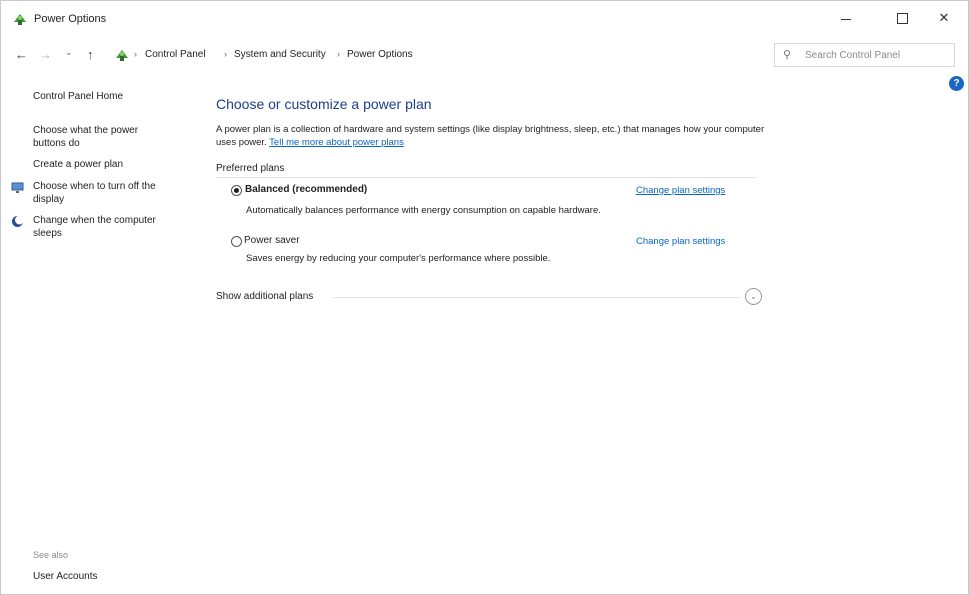 This screenshot has width=969, height=595. I want to click on close-icon: ✕, so click(944, 17).